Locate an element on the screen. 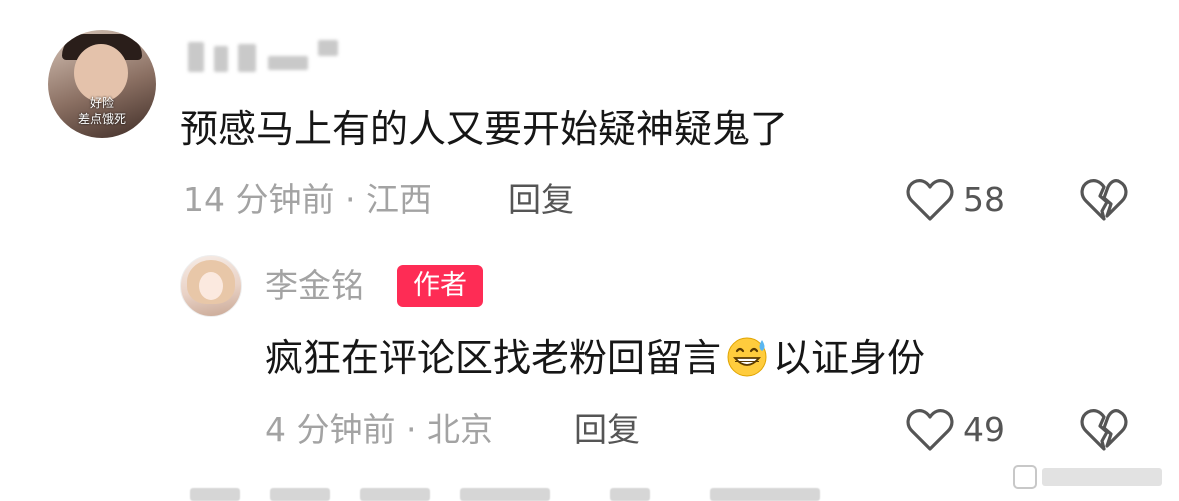 The image size is (1179, 501). reply-comment-text: 疯狂在评论区找老粉回留言 以证身份 is located at coordinates (595, 357).